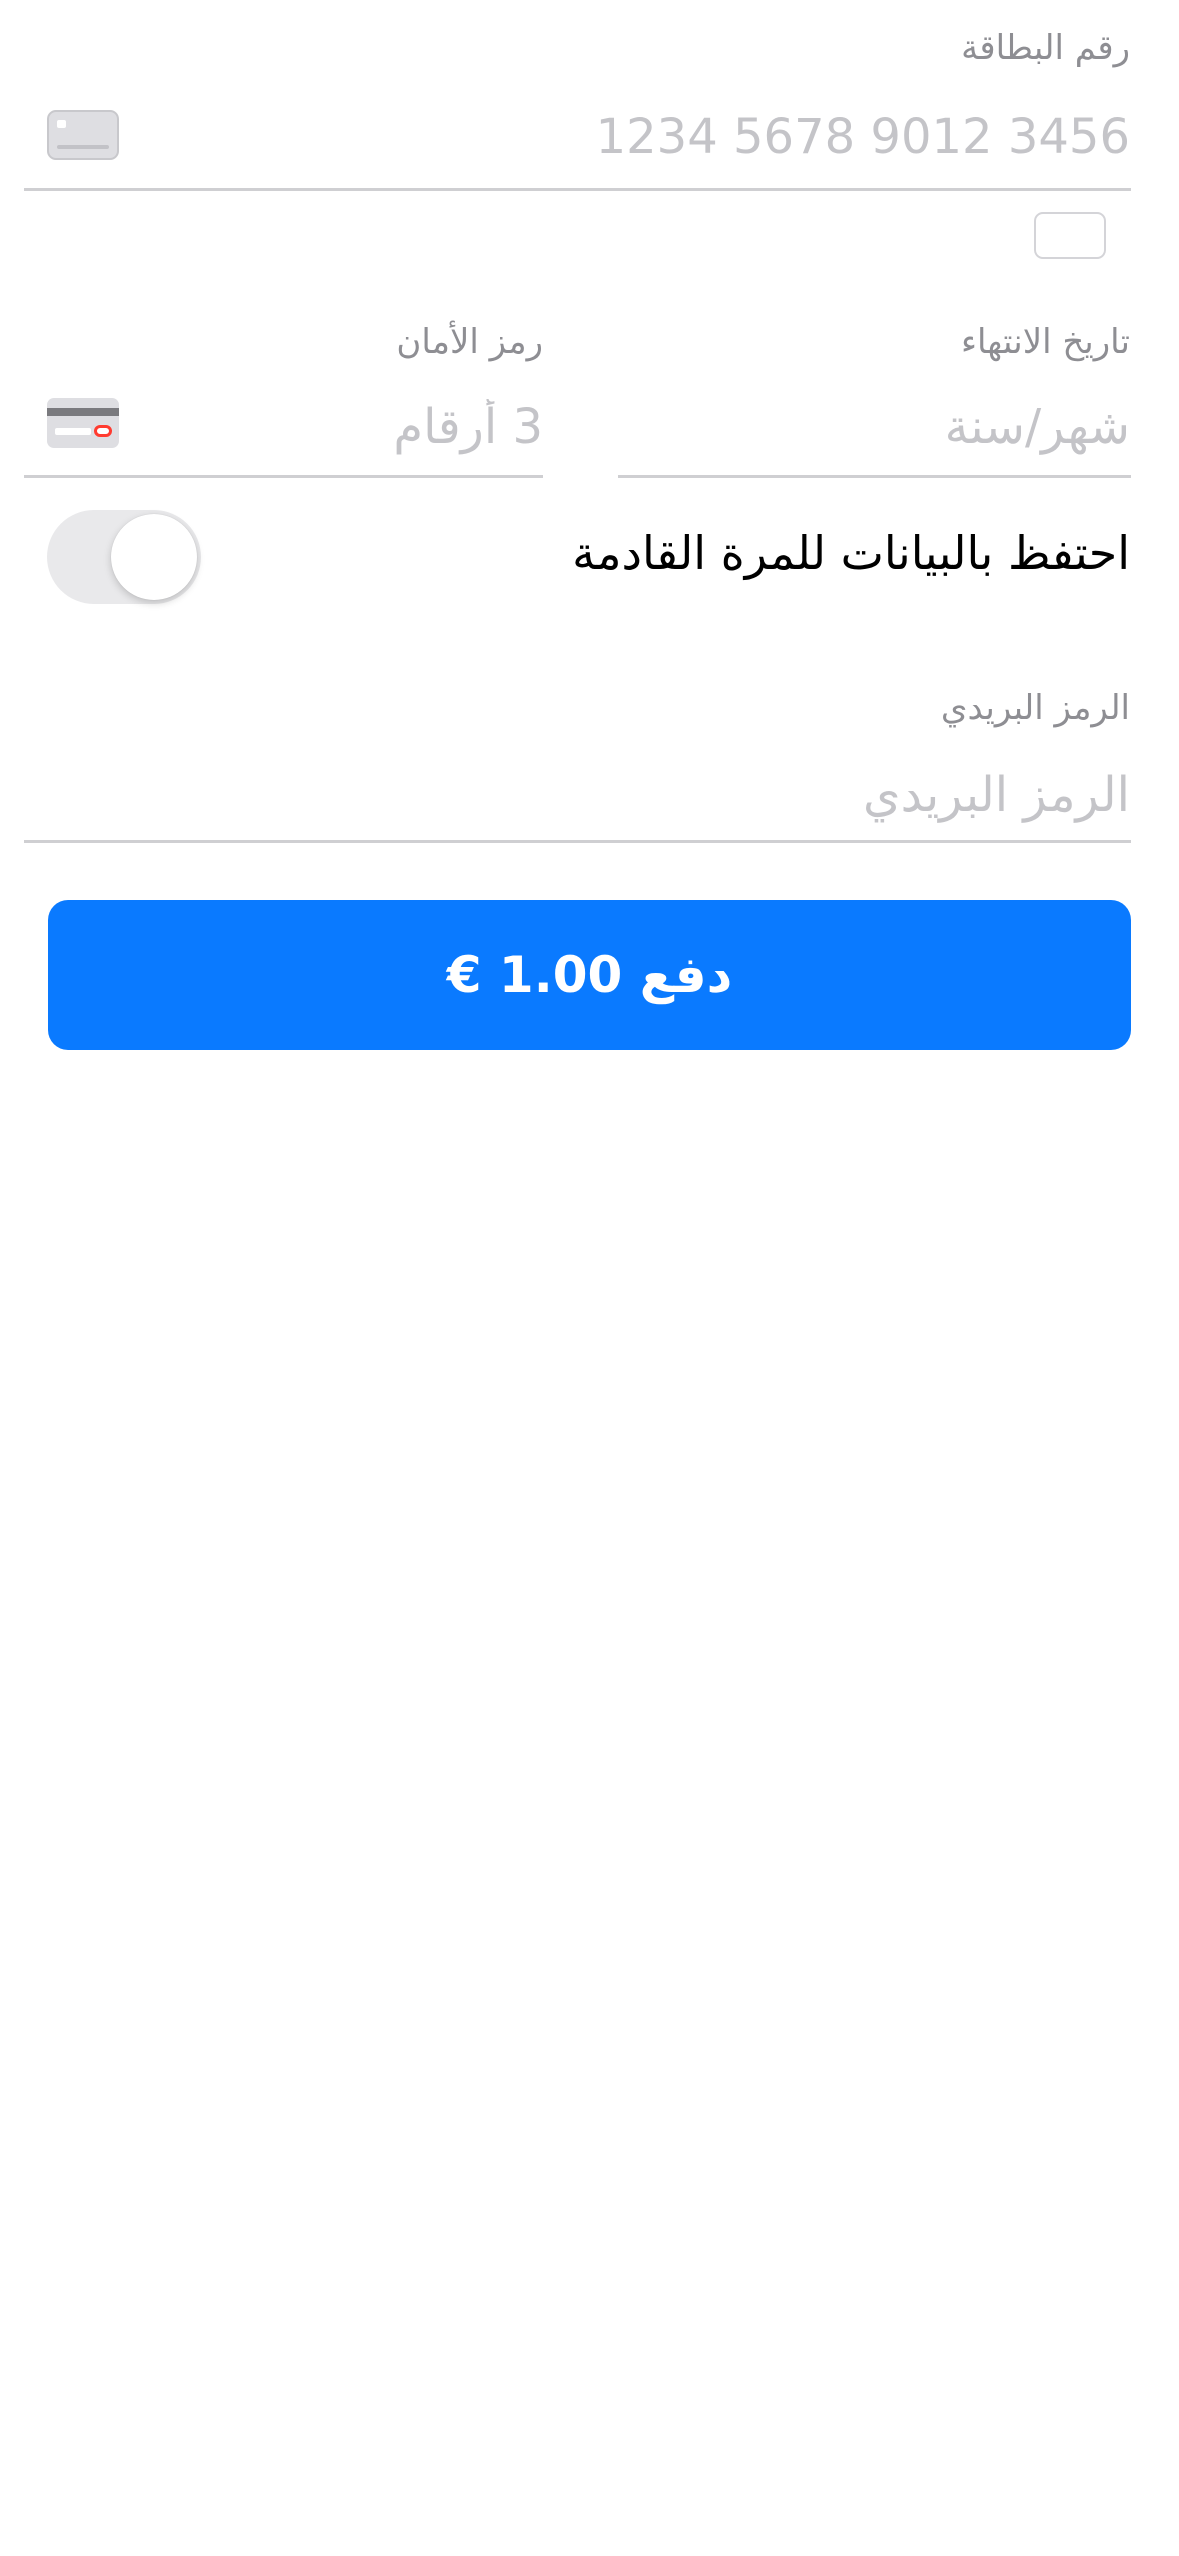 The height and width of the screenshot is (2556, 1179). Describe the element at coordinates (577, 189) in the screenshot. I see `card-number-underline` at that location.